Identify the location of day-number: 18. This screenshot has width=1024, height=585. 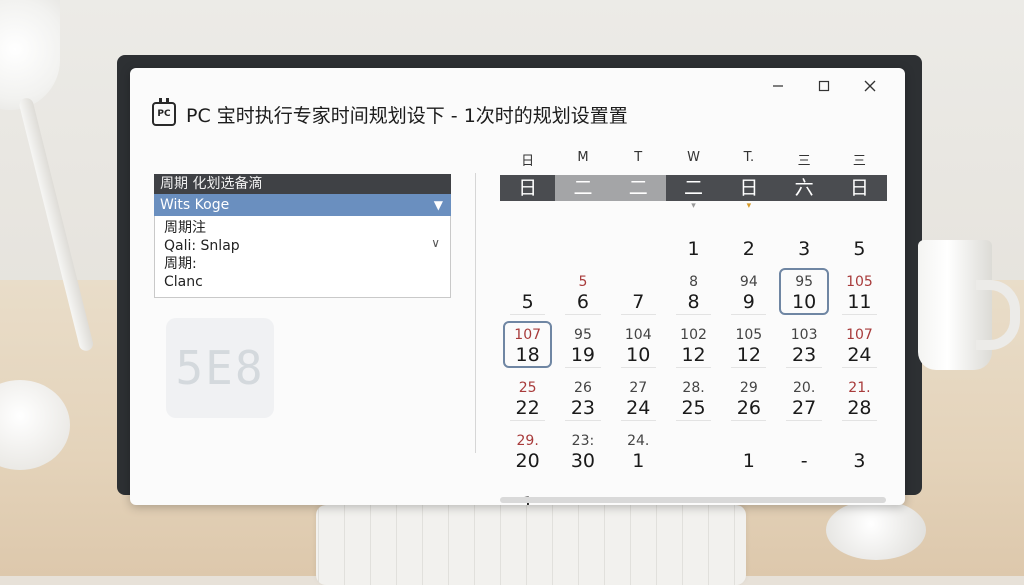
(527, 355).